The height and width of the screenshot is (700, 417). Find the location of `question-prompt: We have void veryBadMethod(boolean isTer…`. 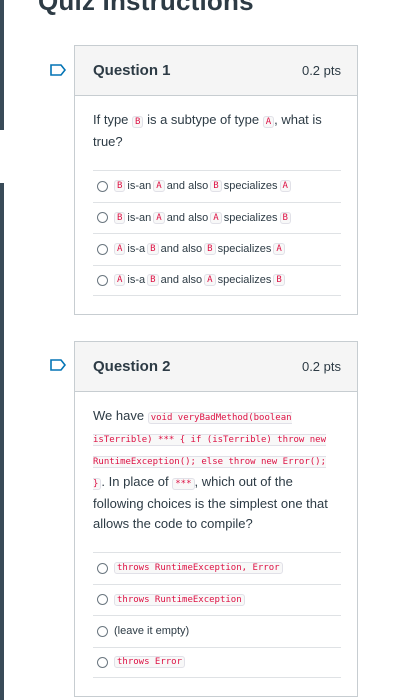

question-prompt: We have void veryBadMethod(boolean isTer… is located at coordinates (210, 469).